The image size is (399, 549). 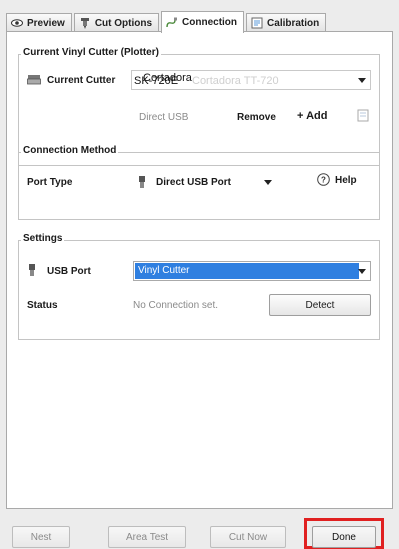 What do you see at coordinates (167, 78) in the screenshot?
I see `current-cutter-overlay-text: Cortadora` at bounding box center [167, 78].